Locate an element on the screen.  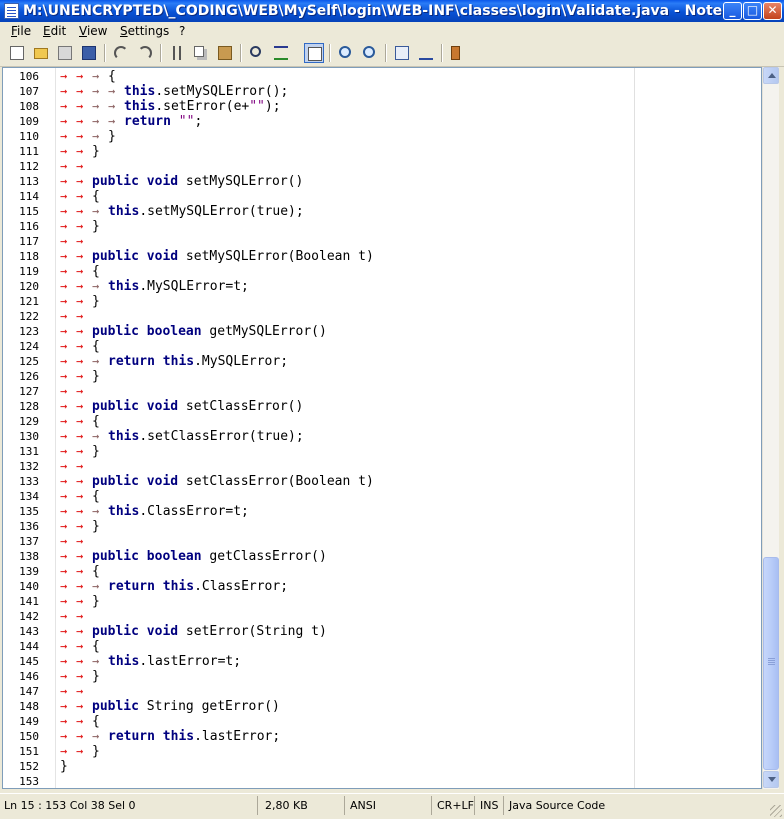
paste-icon is located at coordinates (225, 53).